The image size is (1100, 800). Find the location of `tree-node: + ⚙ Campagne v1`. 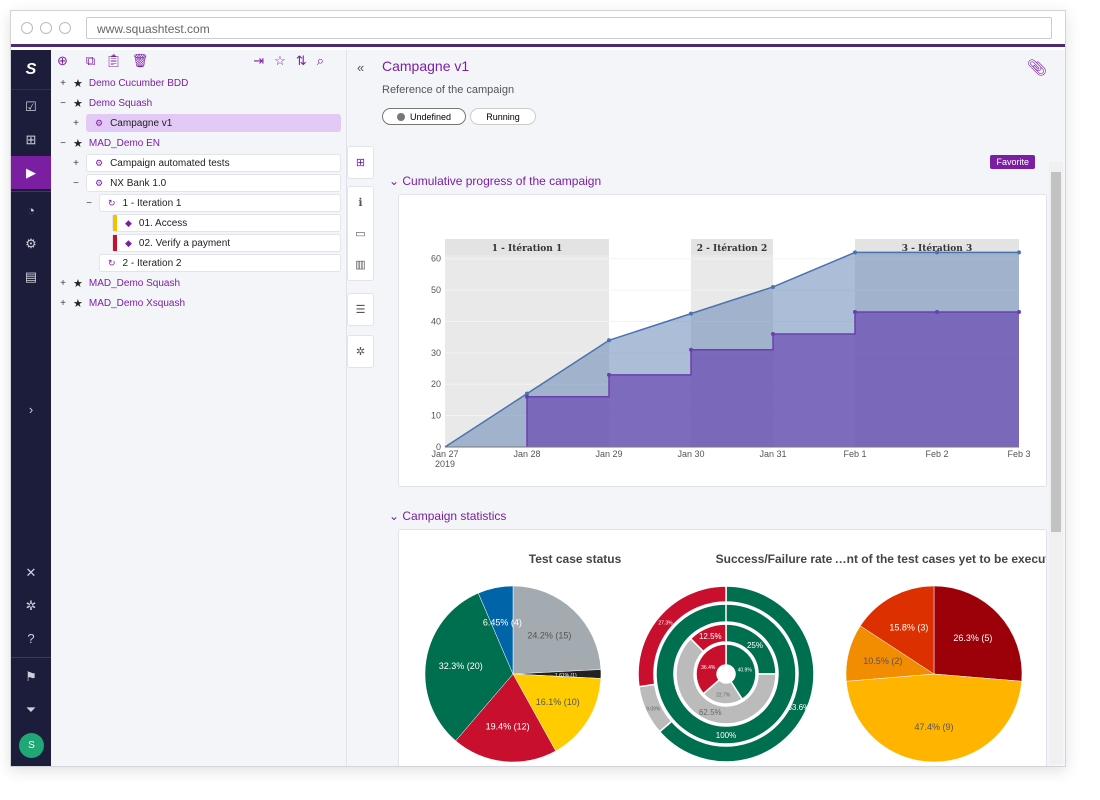

tree-node: + ⚙ Campagne v1 is located at coordinates (196, 123).